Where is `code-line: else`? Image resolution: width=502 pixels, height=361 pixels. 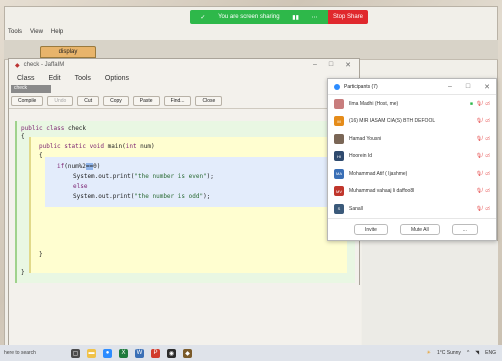 code-line: else is located at coordinates (80, 186).